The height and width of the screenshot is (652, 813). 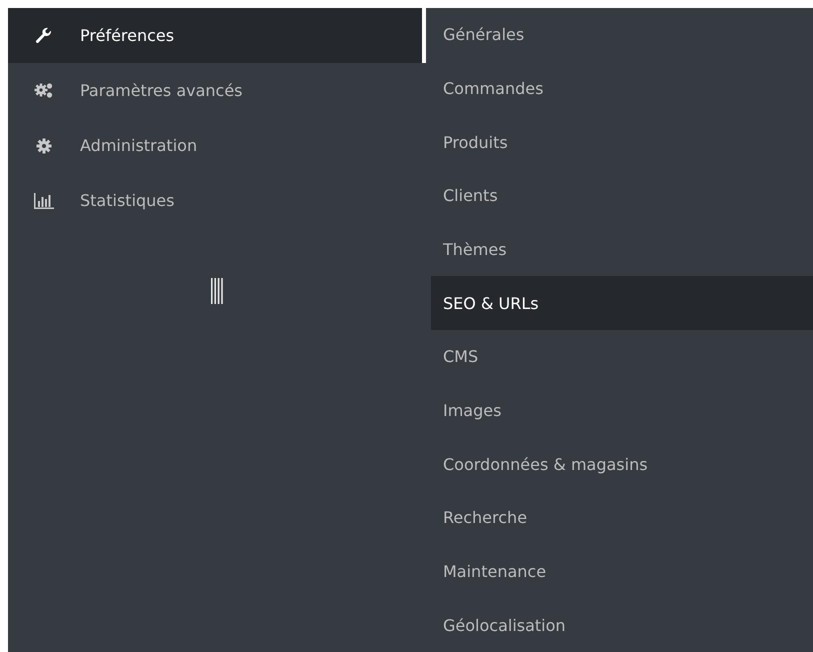 I want to click on menu-item: Administration, so click(x=217, y=145).